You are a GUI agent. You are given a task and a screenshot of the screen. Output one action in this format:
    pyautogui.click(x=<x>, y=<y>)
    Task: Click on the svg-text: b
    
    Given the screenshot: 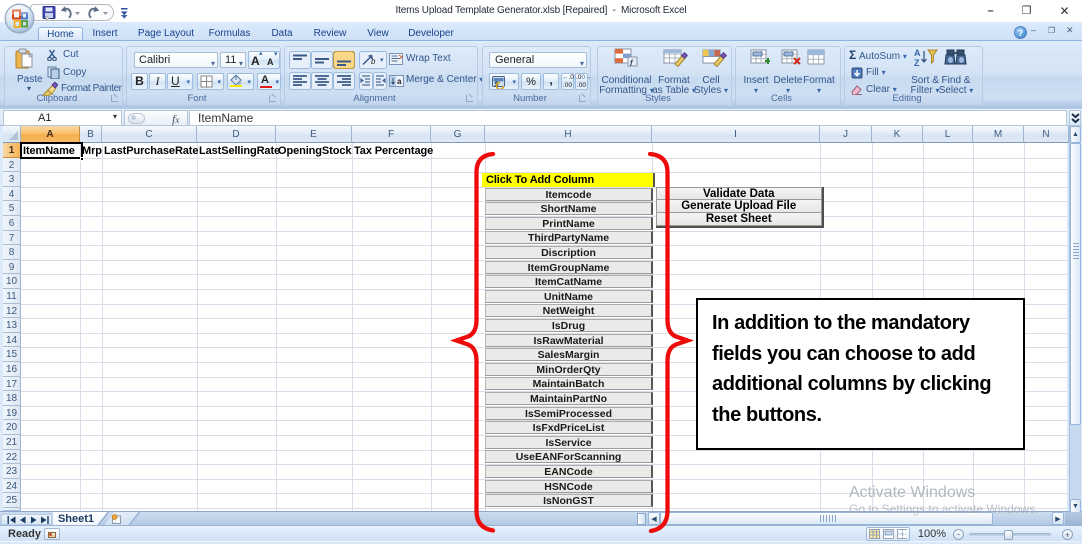 What is the action you would take?
    pyautogui.click(x=373, y=61)
    